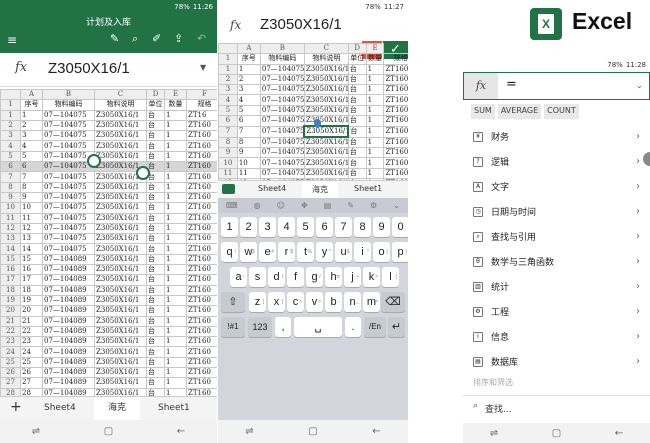 The width and height of the screenshot is (650, 443). I want to click on cell: 7, so click(31, 177).